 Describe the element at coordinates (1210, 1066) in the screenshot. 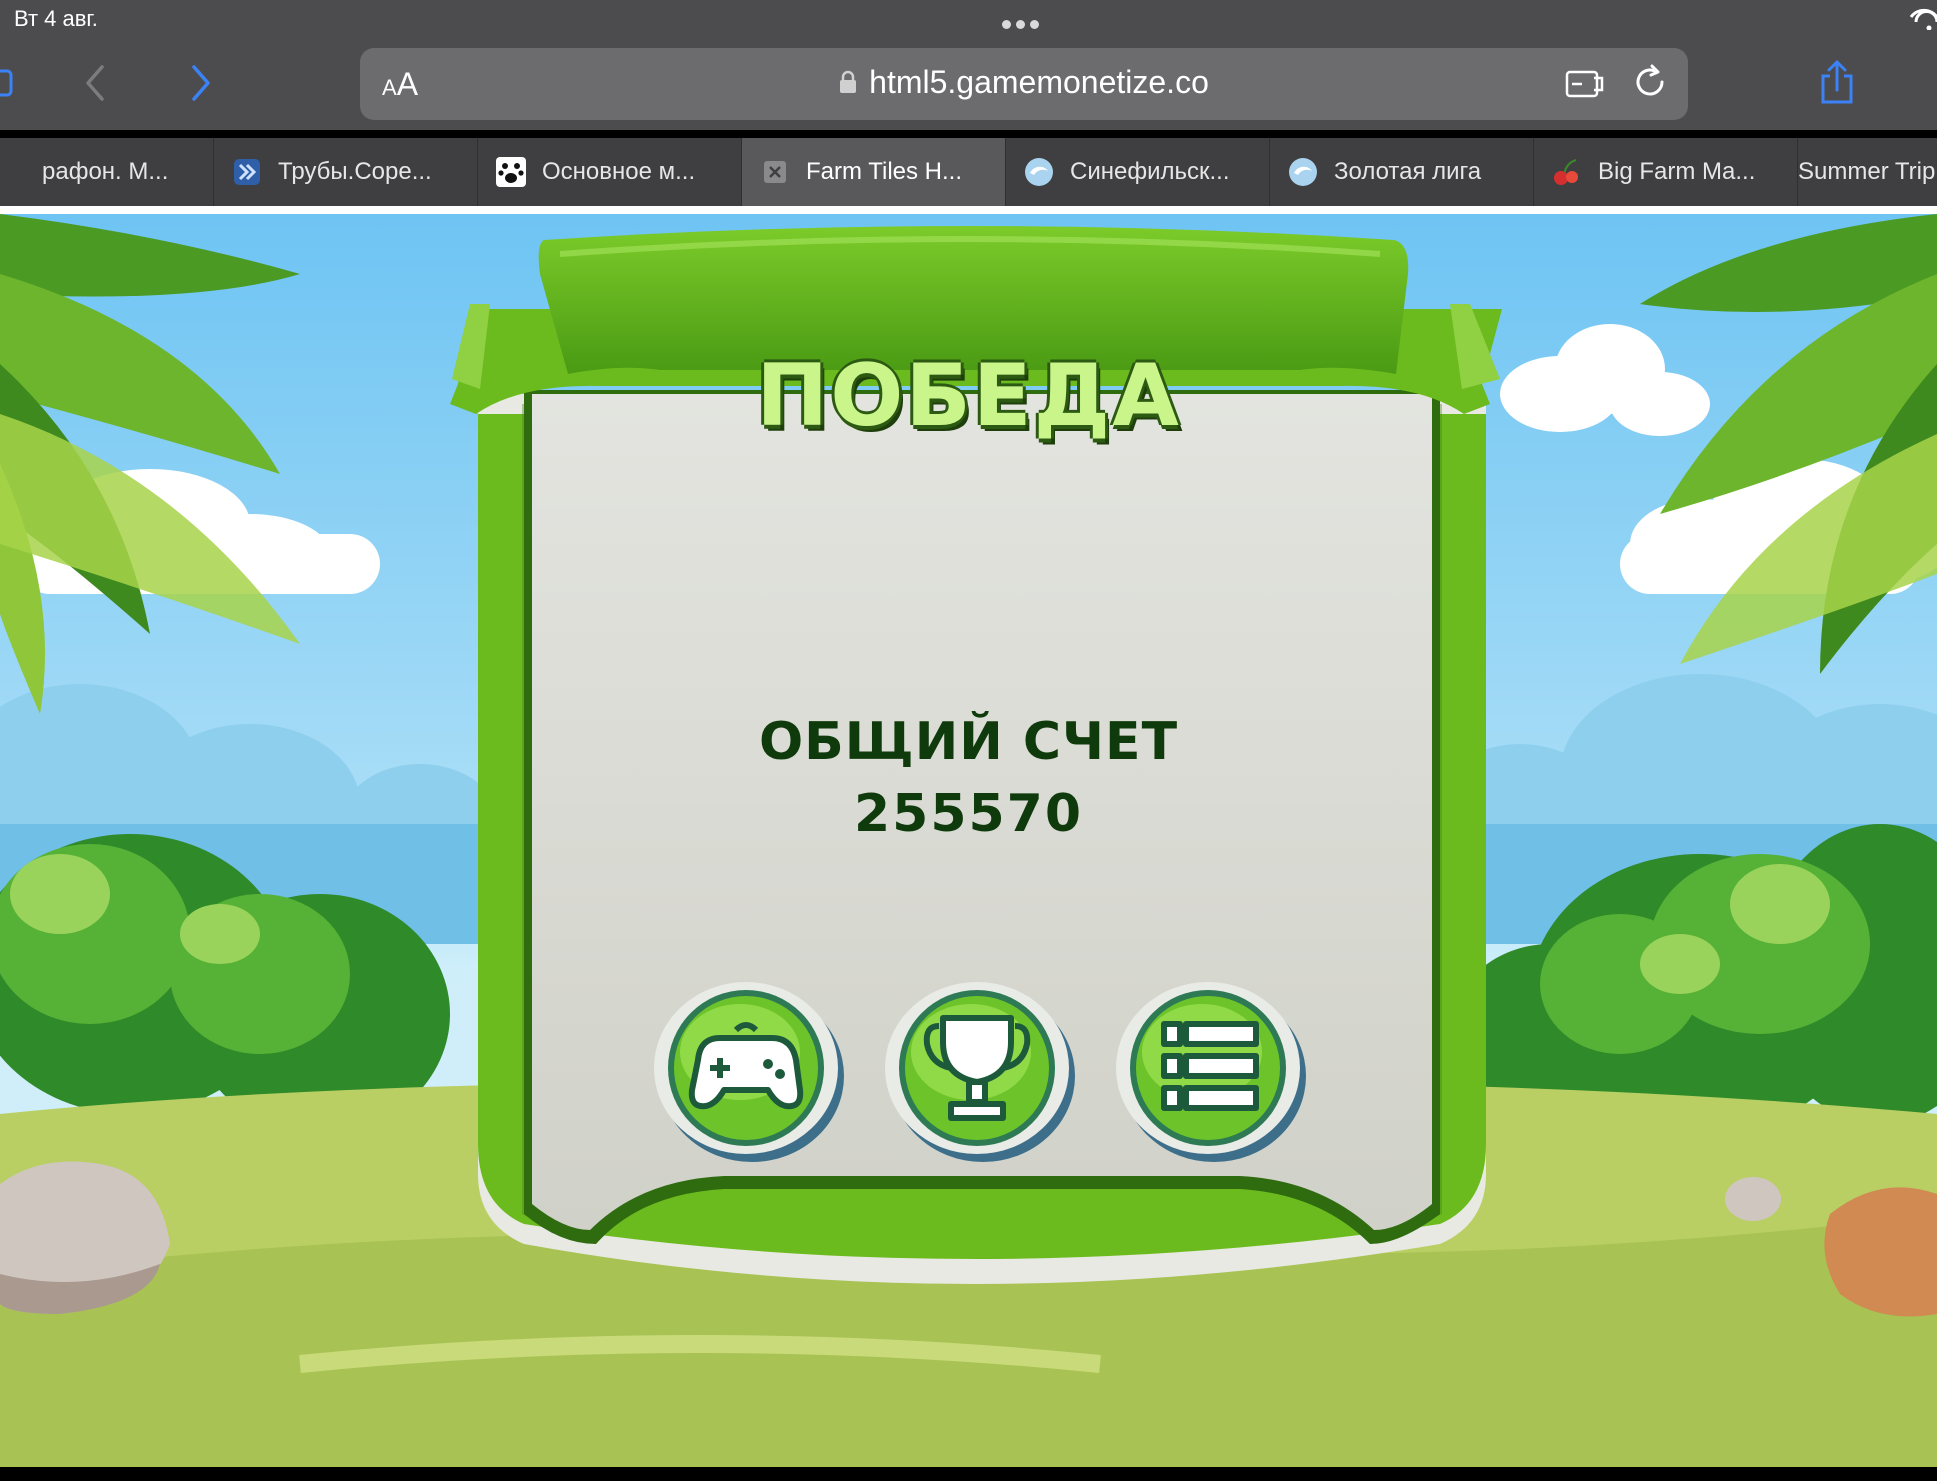

I see `list-icon` at that location.